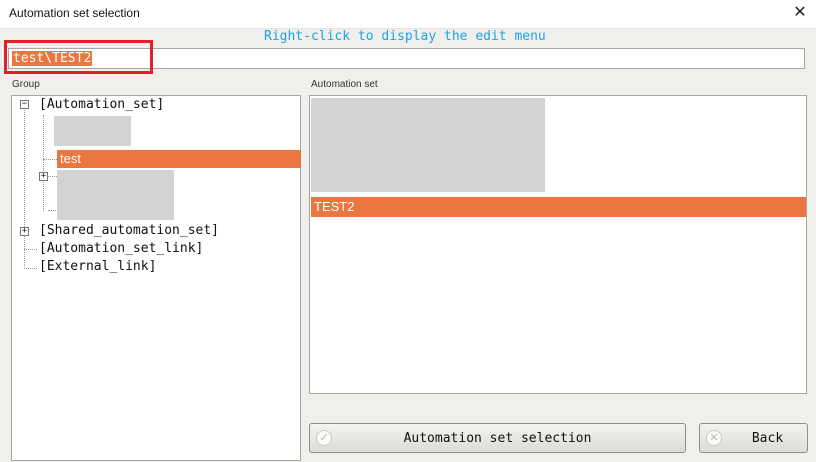 Image resolution: width=816 pixels, height=462 pixels. What do you see at coordinates (24, 104) in the screenshot?
I see `collapse-icon: −` at bounding box center [24, 104].